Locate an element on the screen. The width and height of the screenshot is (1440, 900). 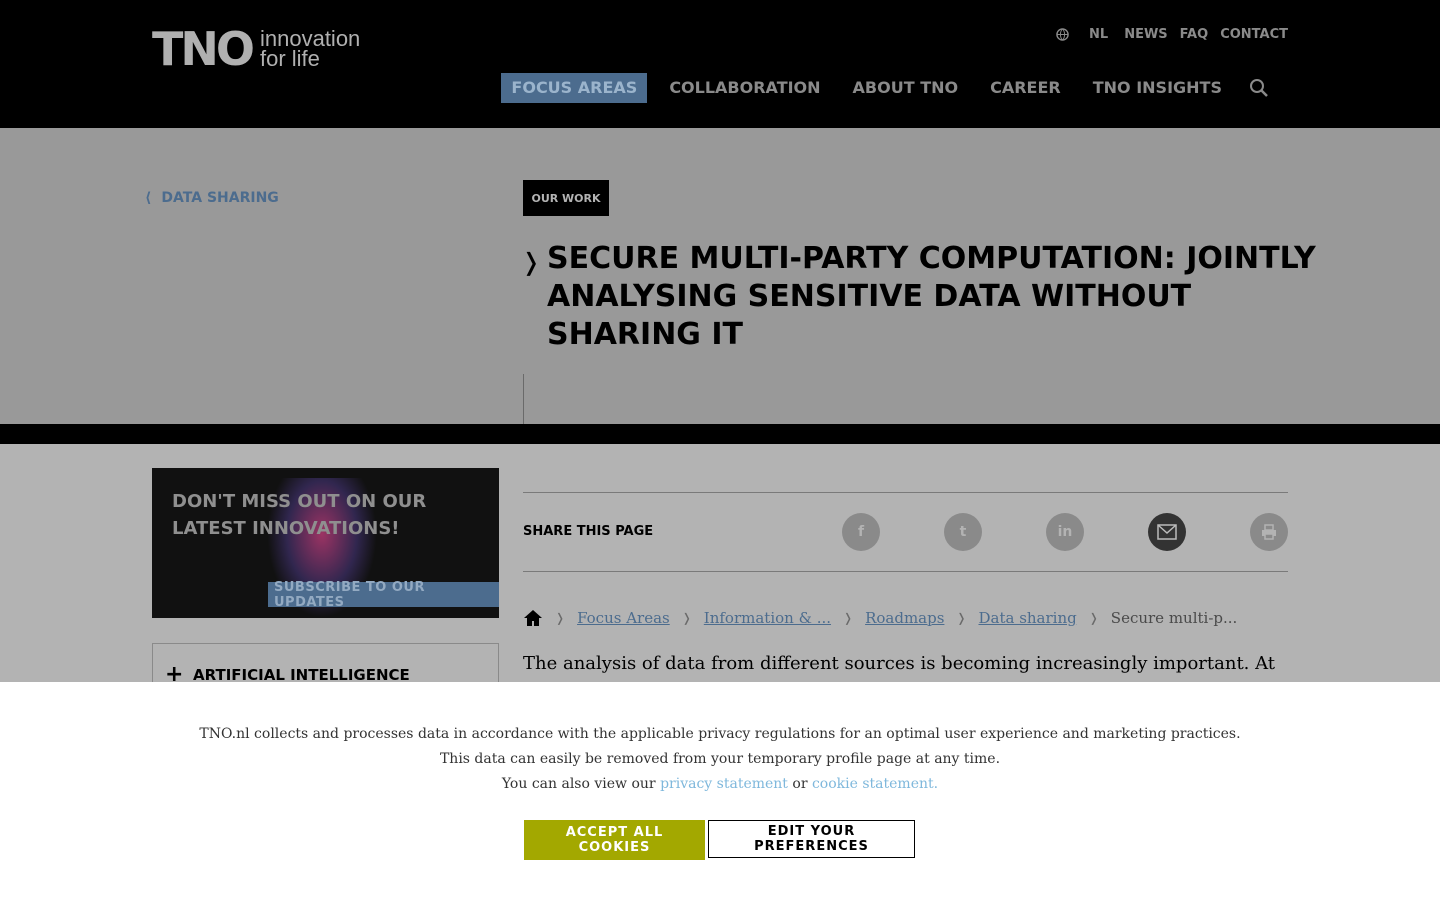
linkedin-icon: in is located at coordinates (1065, 532).